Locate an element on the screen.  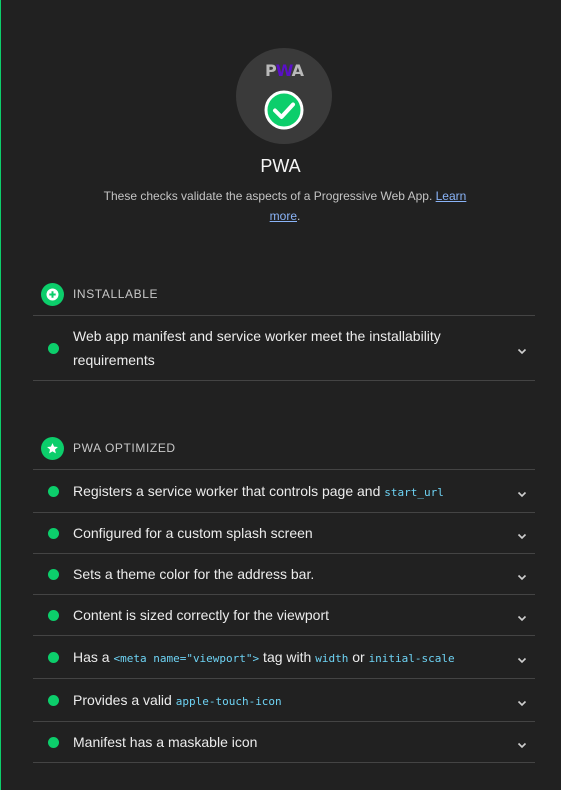
category-title: PWA is located at coordinates (280, 166).